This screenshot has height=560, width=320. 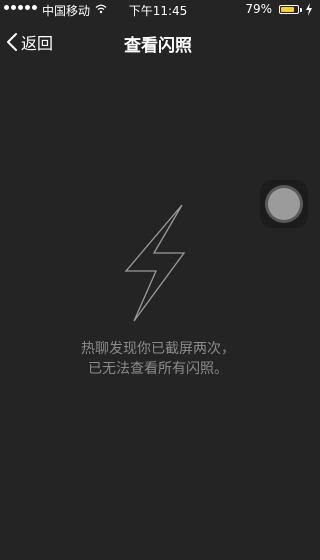 I want to click on battery-tip, so click(x=301, y=10).